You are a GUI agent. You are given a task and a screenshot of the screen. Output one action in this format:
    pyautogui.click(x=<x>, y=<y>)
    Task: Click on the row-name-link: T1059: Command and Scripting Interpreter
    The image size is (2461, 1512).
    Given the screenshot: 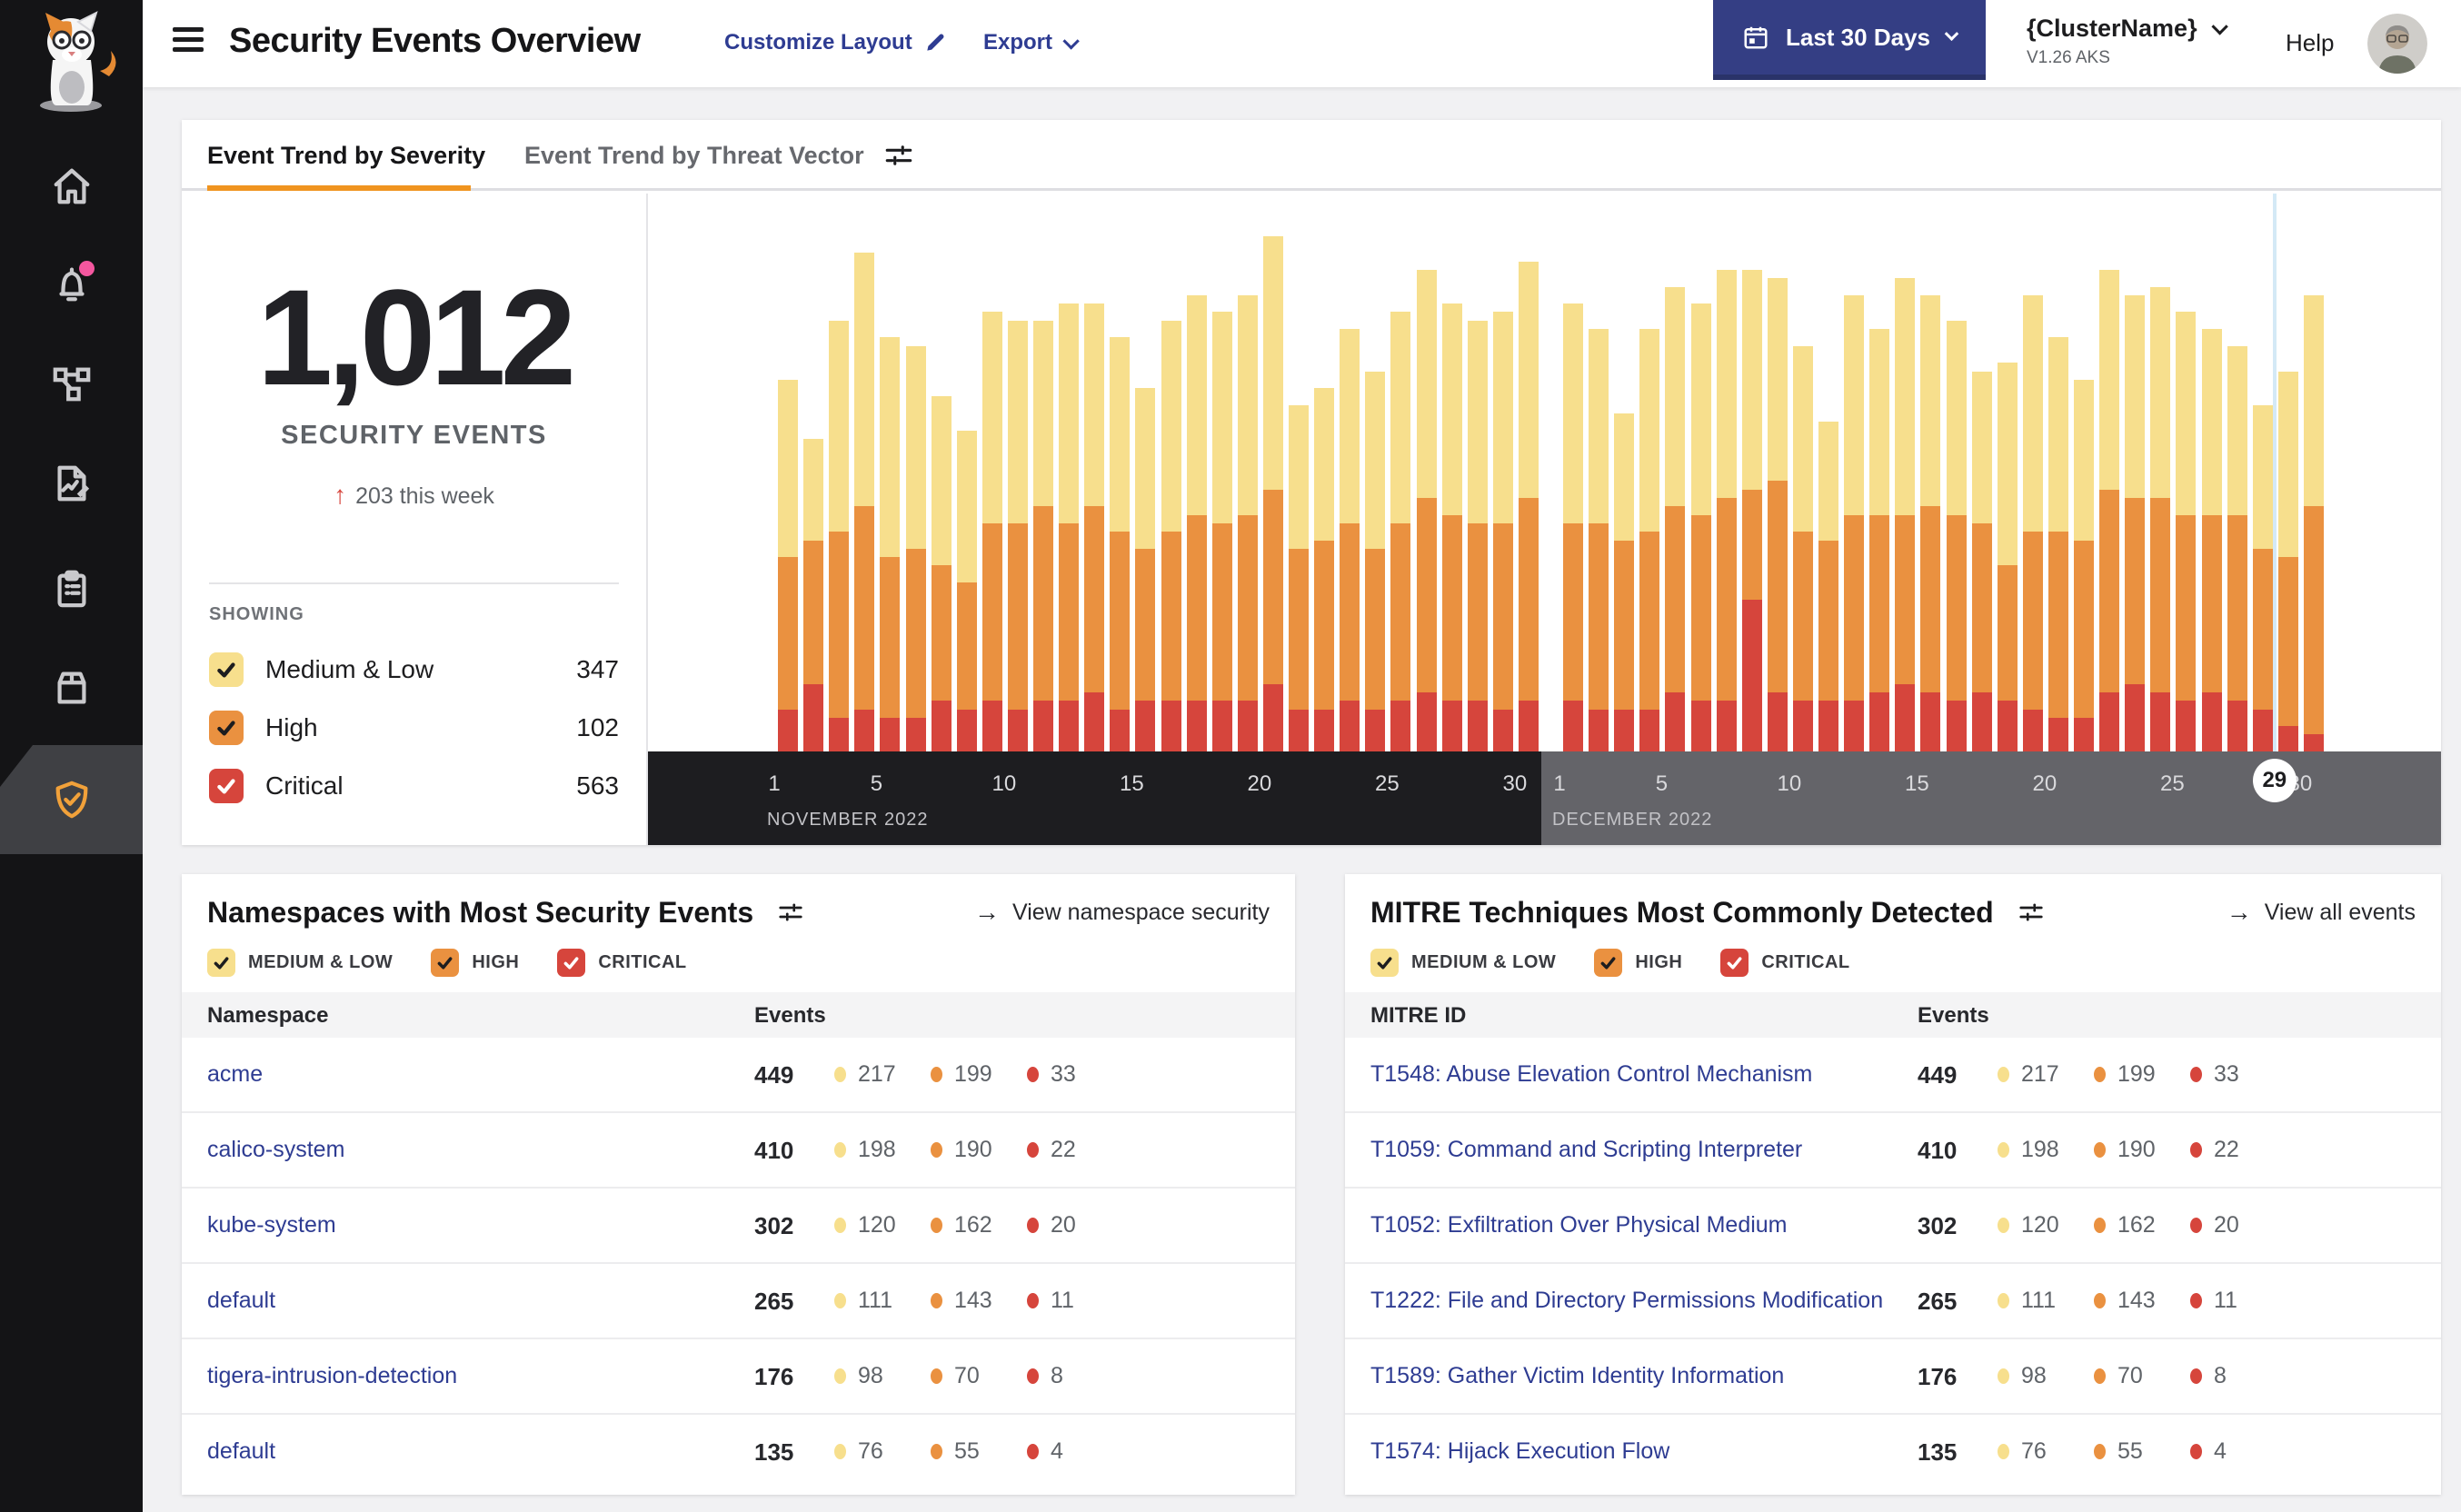 What is the action you would take?
    pyautogui.click(x=1586, y=1150)
    